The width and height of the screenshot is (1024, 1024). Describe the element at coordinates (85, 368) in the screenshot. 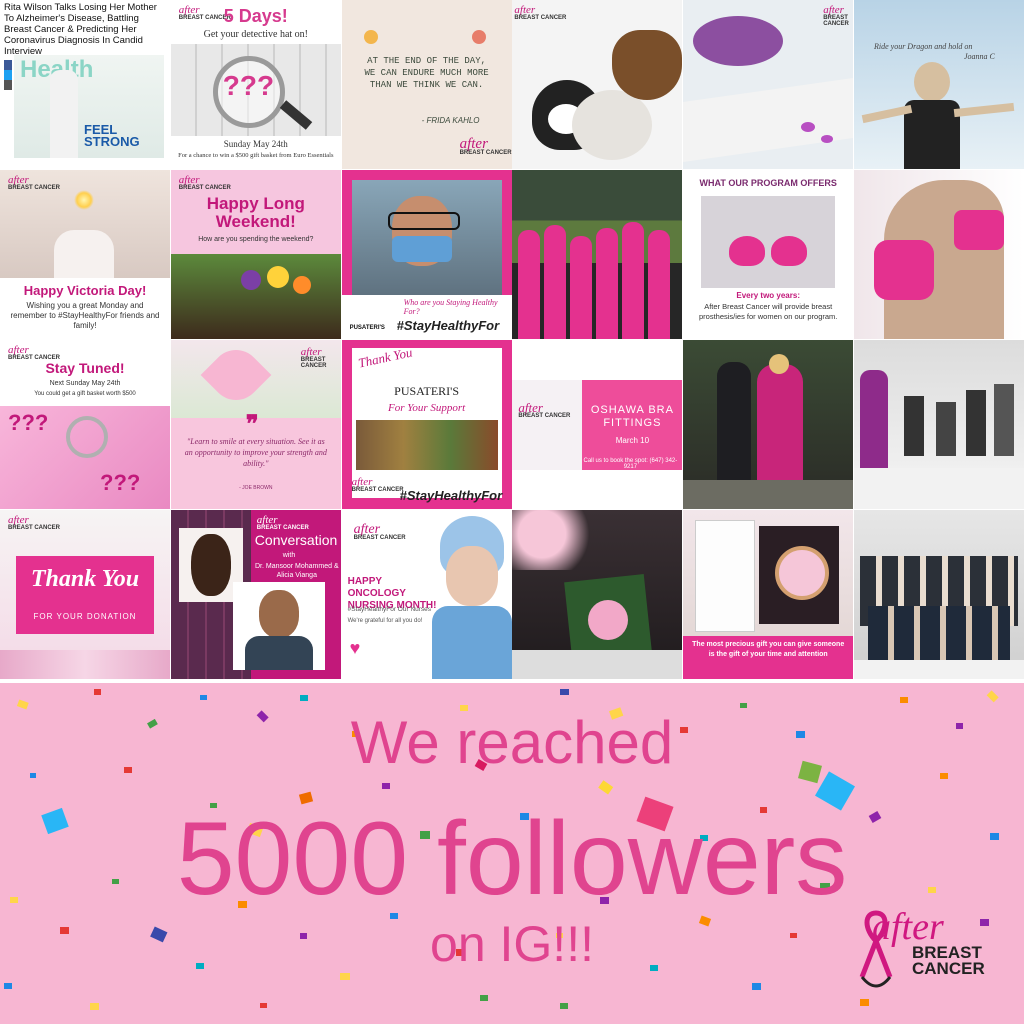

I see `tile-title: Stay Tuned!` at that location.